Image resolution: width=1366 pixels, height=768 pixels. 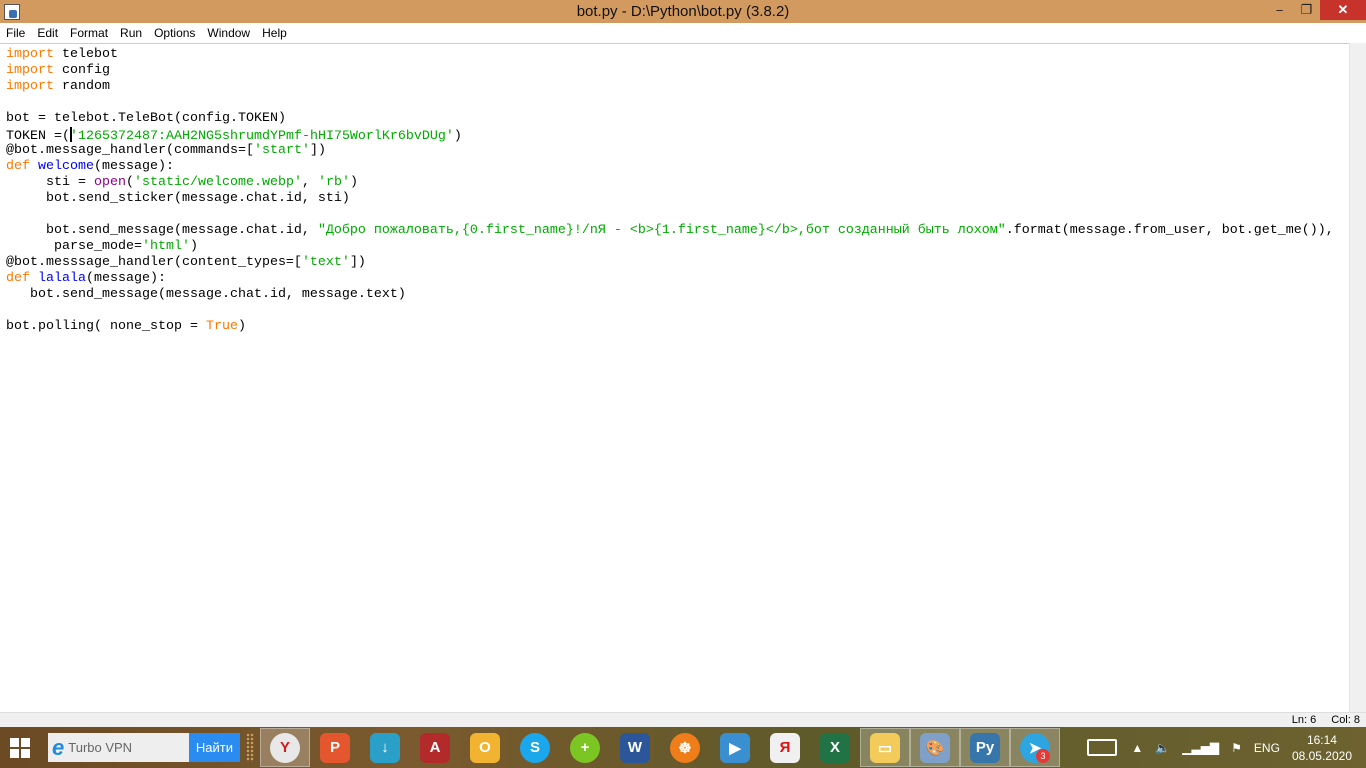 I want to click on paint-icon: 🎨, so click(x=935, y=747).